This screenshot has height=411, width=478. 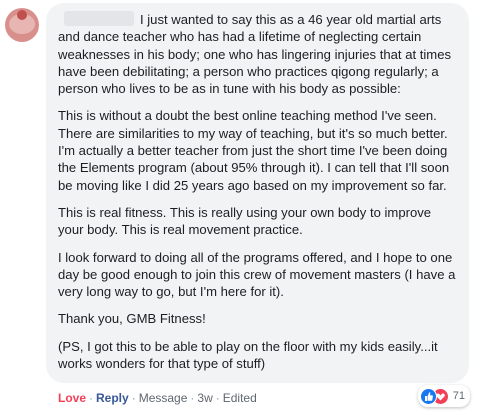 What do you see at coordinates (204, 398) in the screenshot?
I see `timestamp-link: 3w` at bounding box center [204, 398].